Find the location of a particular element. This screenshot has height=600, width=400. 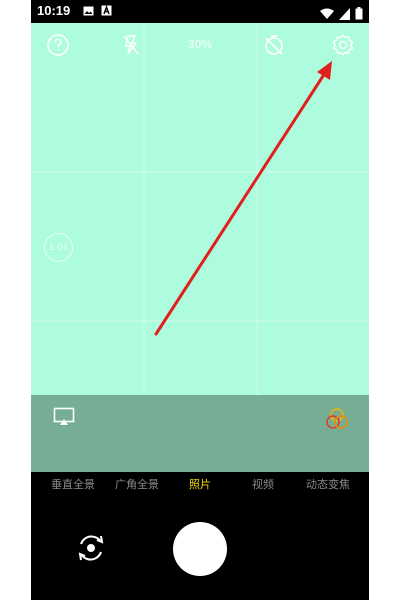

shutter-button is located at coordinates (200, 549).